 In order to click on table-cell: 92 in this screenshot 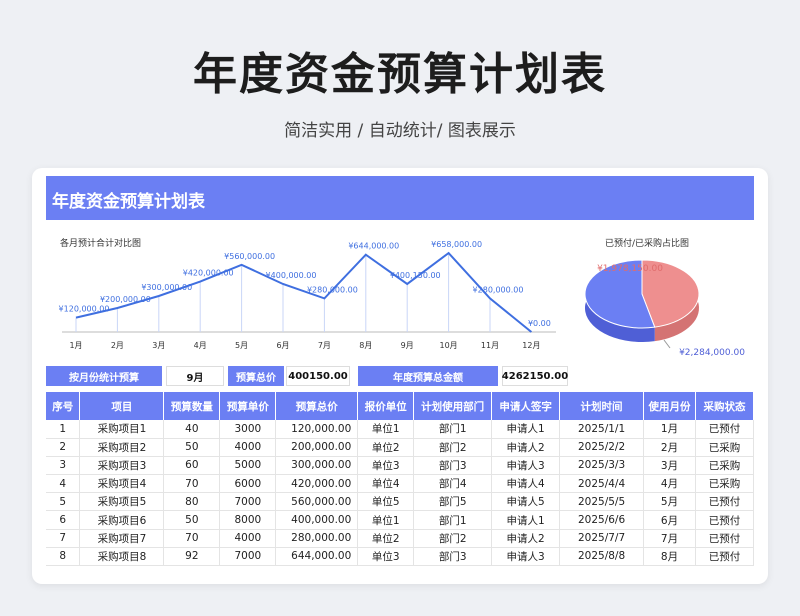, I will do `click(192, 557)`.